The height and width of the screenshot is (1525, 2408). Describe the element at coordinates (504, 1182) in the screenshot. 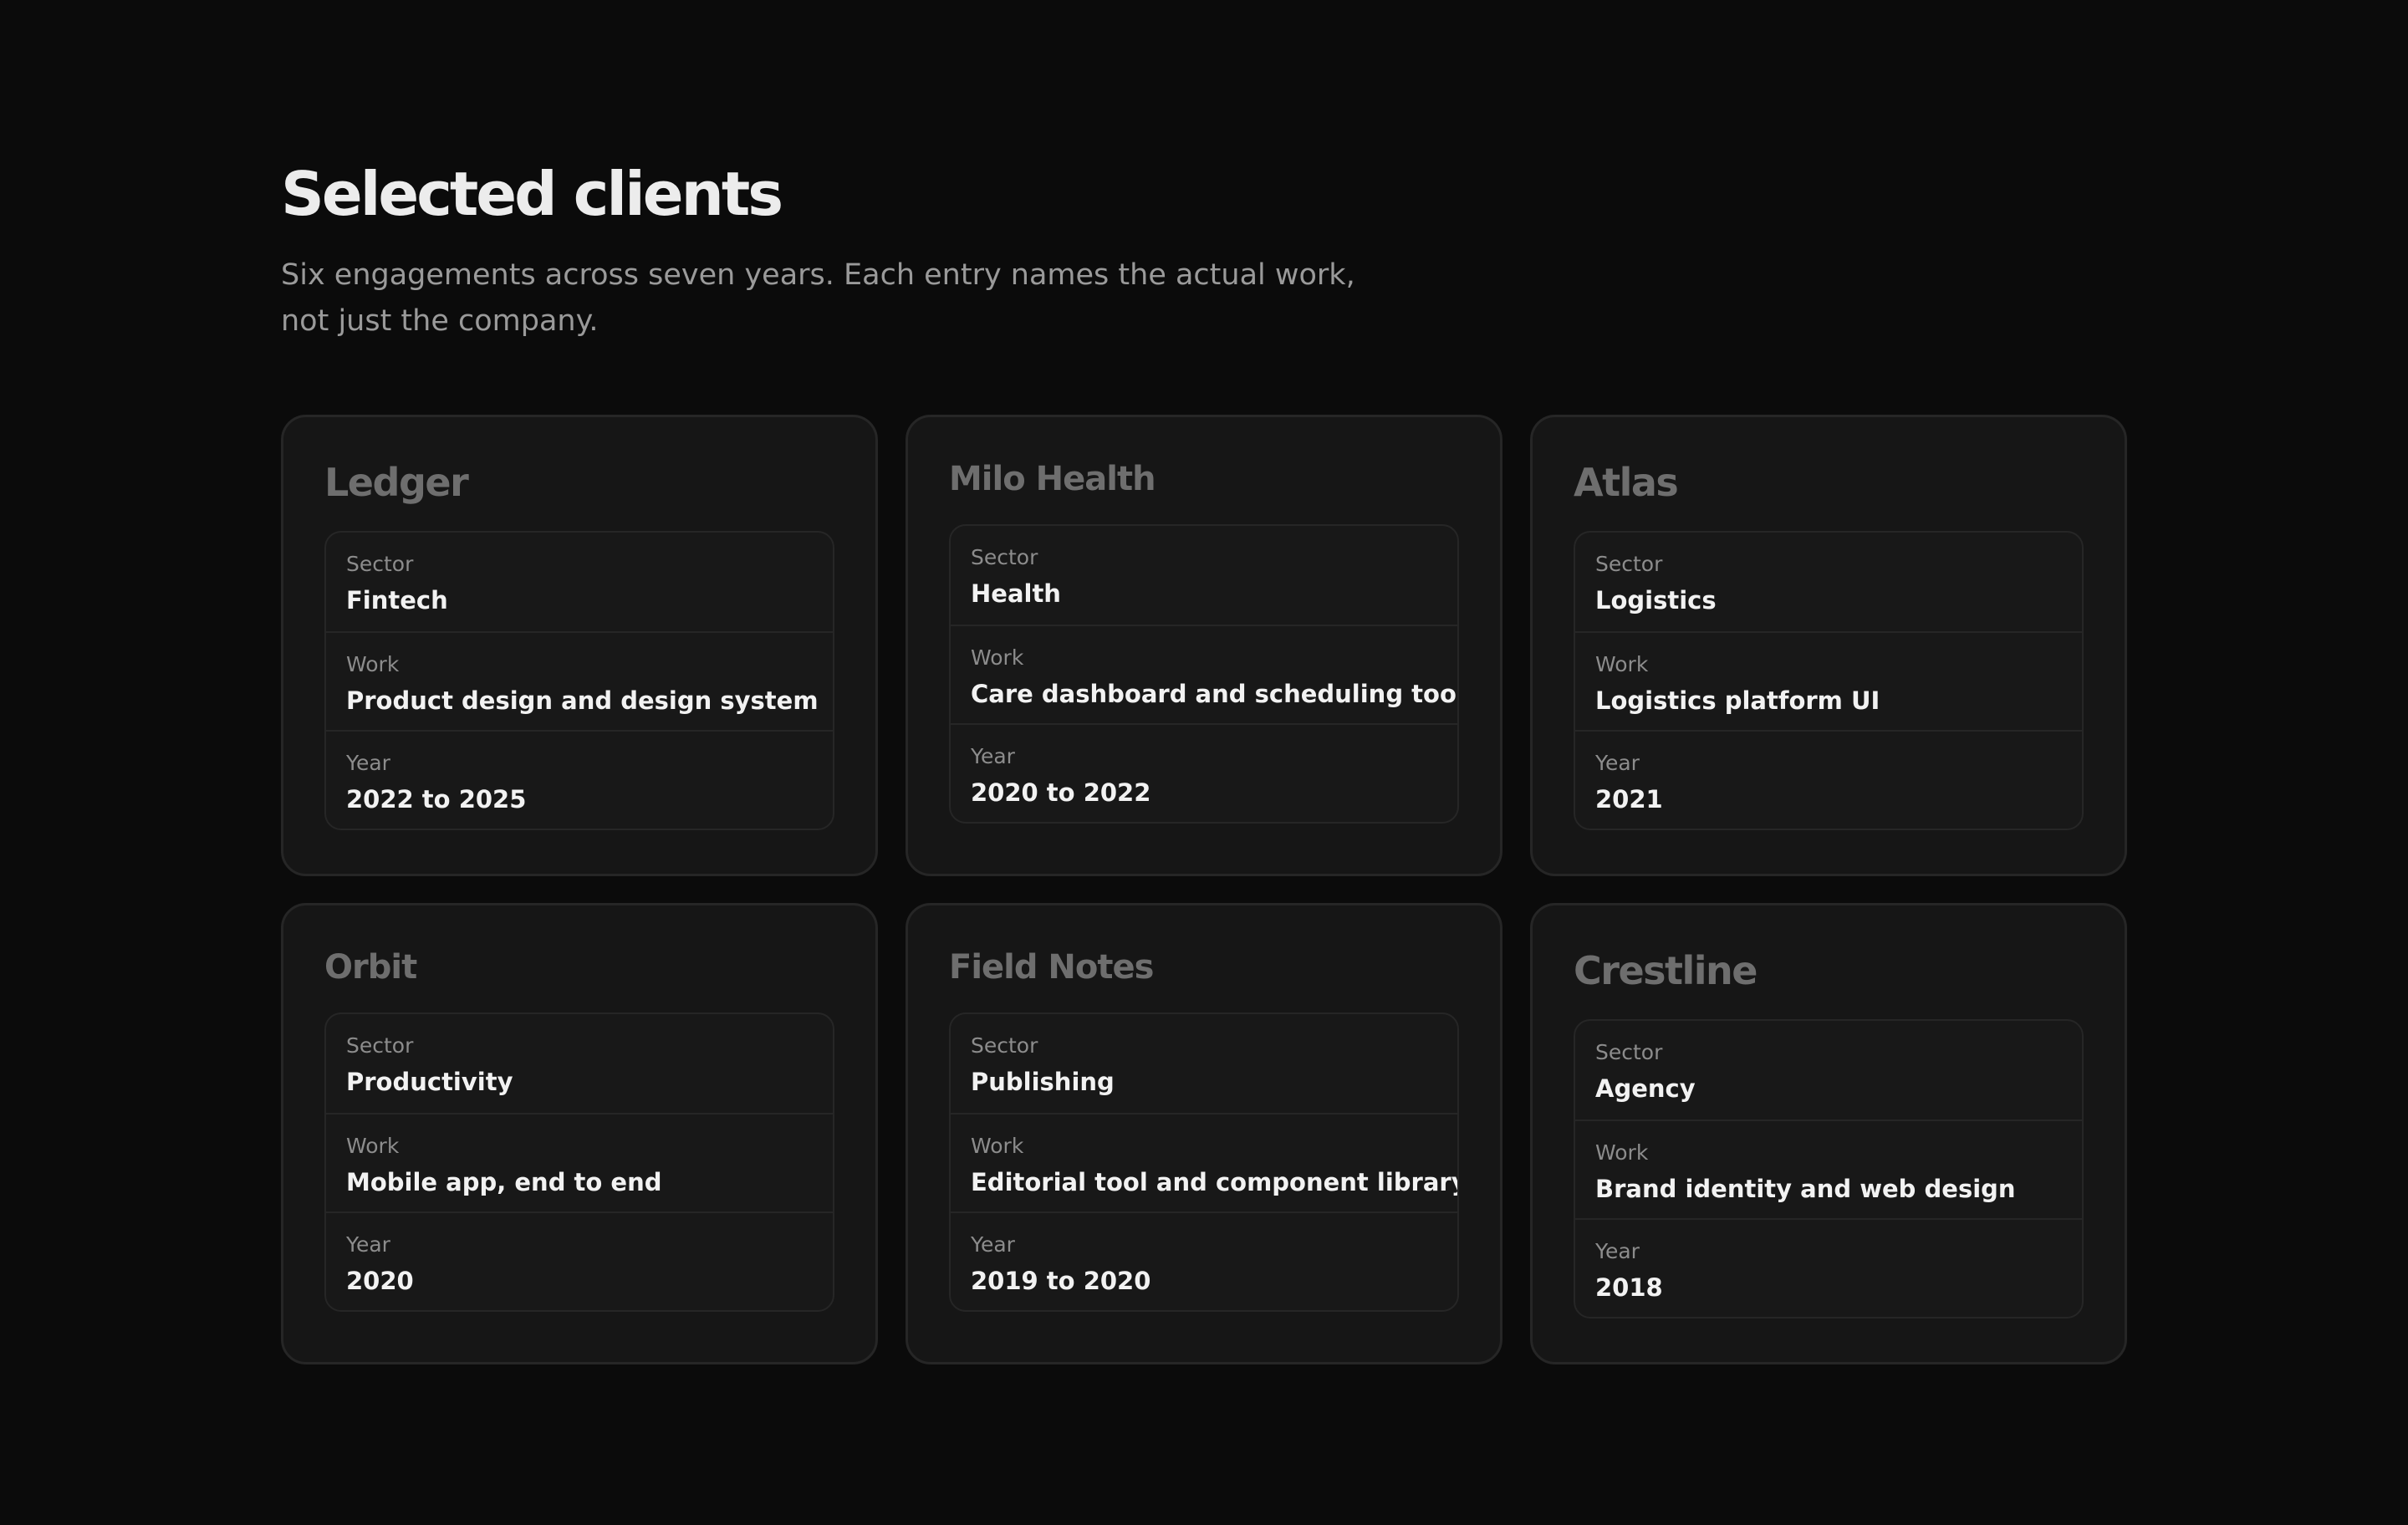

I see `detail-value: Mobile app, end to end` at that location.